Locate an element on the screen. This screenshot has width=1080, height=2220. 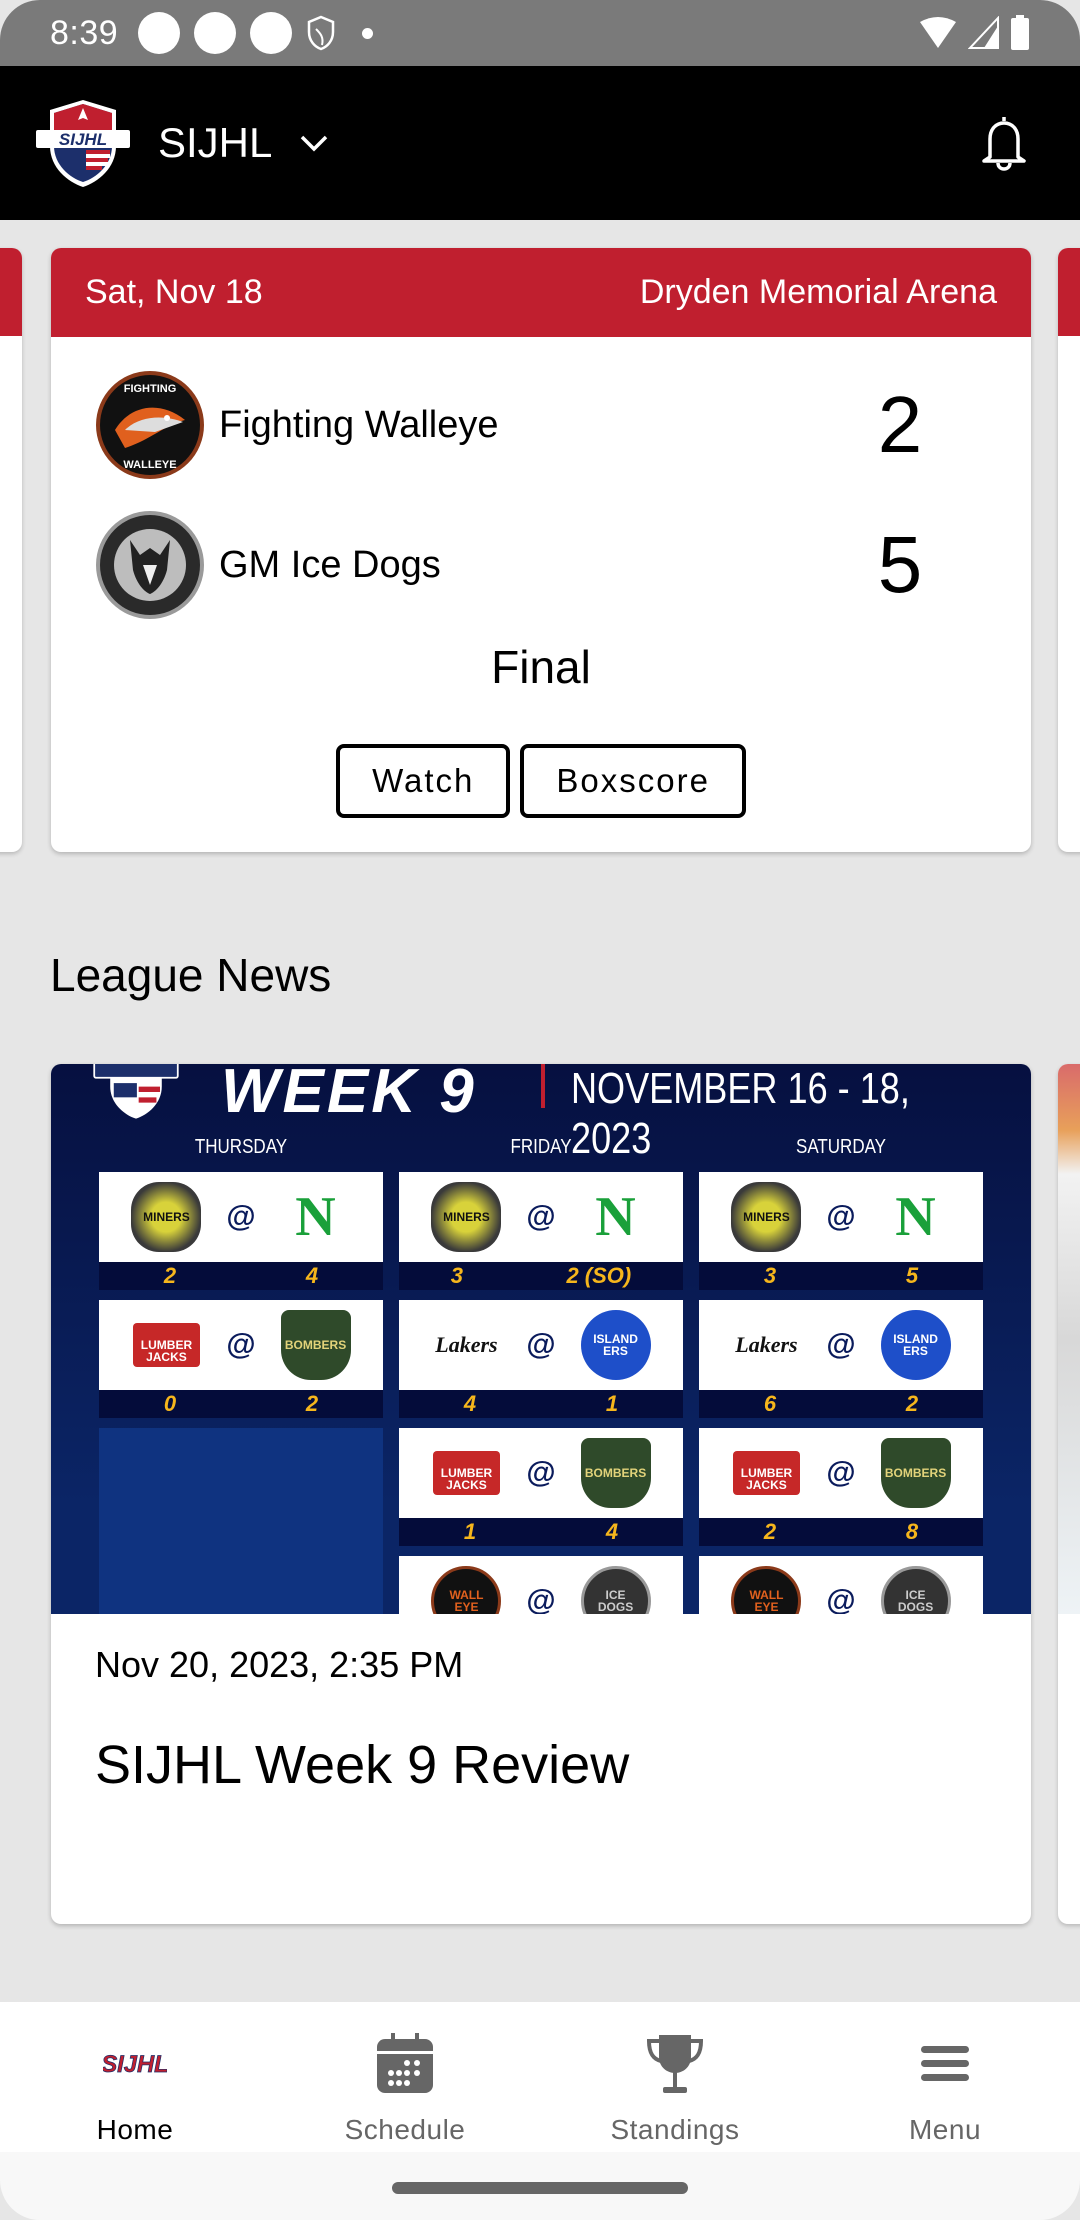
graphic-headline: WEEK 9 is located at coordinates (349, 1095).